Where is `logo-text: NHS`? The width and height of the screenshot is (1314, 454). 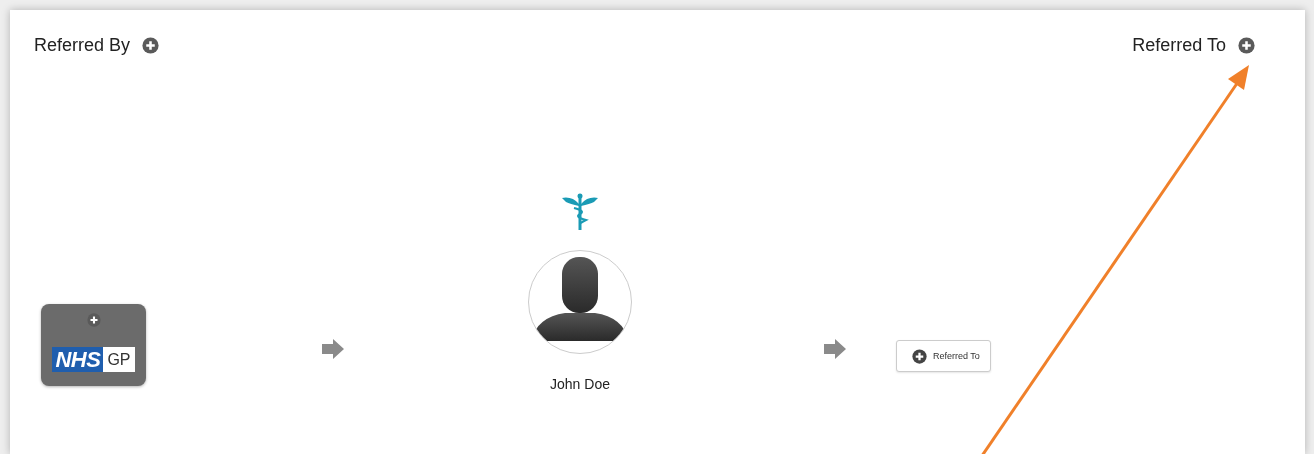
logo-text: NHS is located at coordinates (78, 359).